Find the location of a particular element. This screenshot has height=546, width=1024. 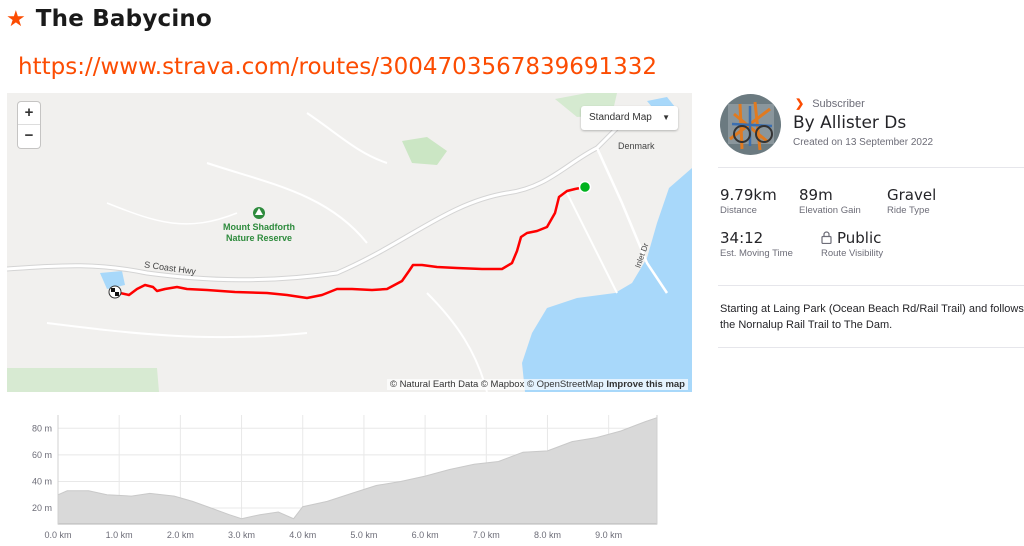

park-label-line1: Mount Shadforth is located at coordinates (259, 227).